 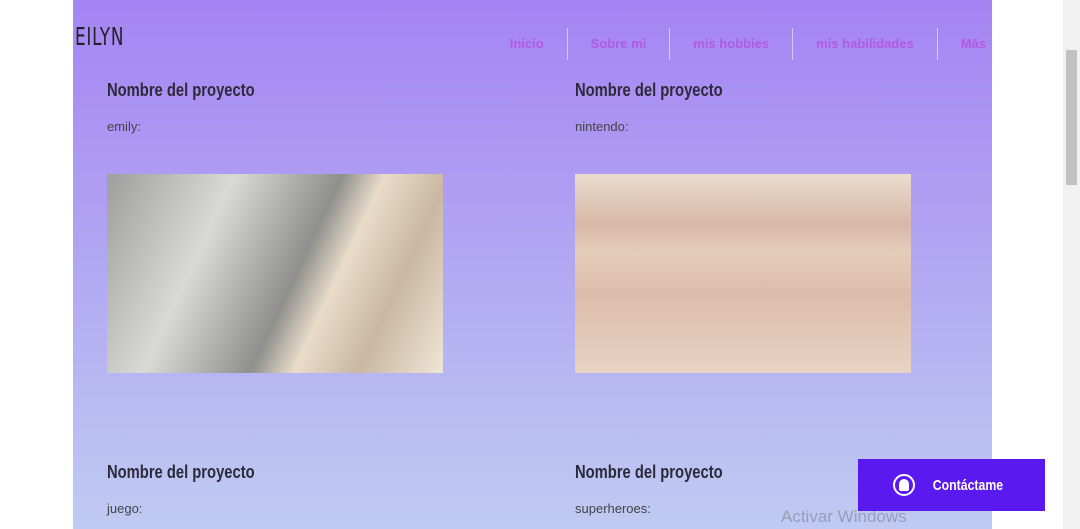 I want to click on nav-sobre-mi: Sobre mi, so click(x=618, y=44).